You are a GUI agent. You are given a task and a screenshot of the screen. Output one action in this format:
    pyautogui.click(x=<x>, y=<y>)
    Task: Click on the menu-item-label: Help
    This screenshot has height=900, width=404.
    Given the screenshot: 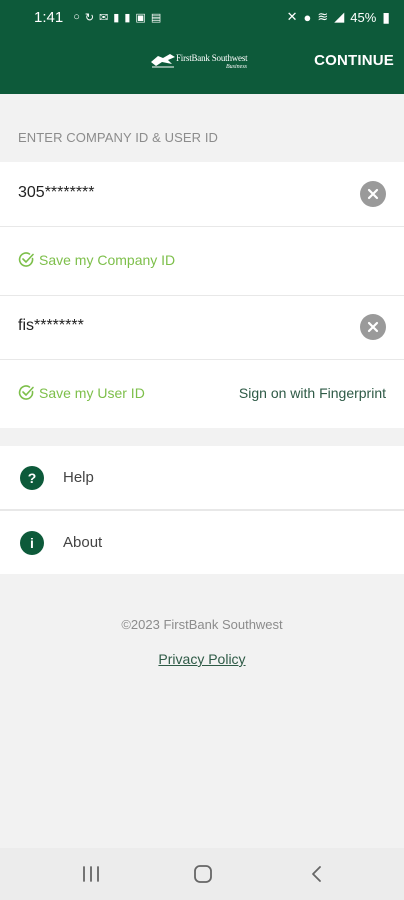 What is the action you would take?
    pyautogui.click(x=78, y=477)
    